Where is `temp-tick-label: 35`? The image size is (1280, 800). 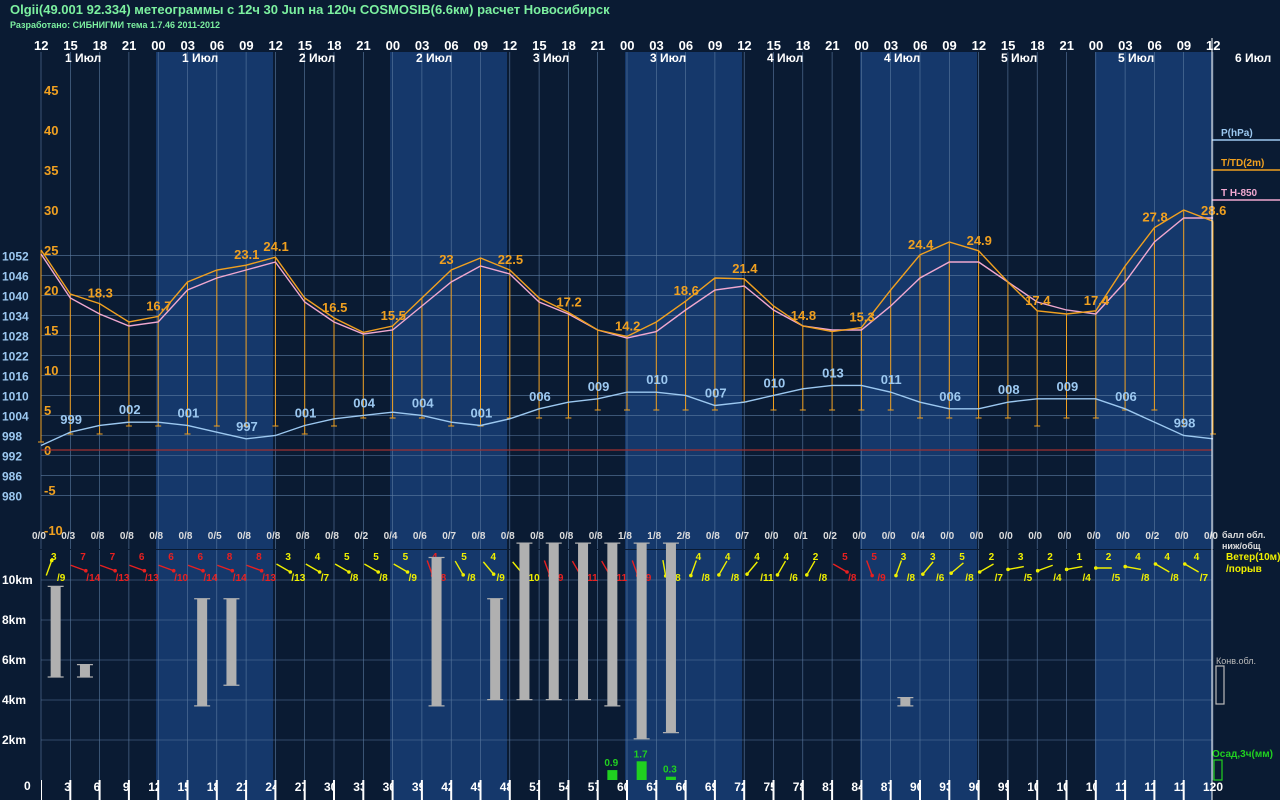
temp-tick-label: 35 is located at coordinates (51, 170).